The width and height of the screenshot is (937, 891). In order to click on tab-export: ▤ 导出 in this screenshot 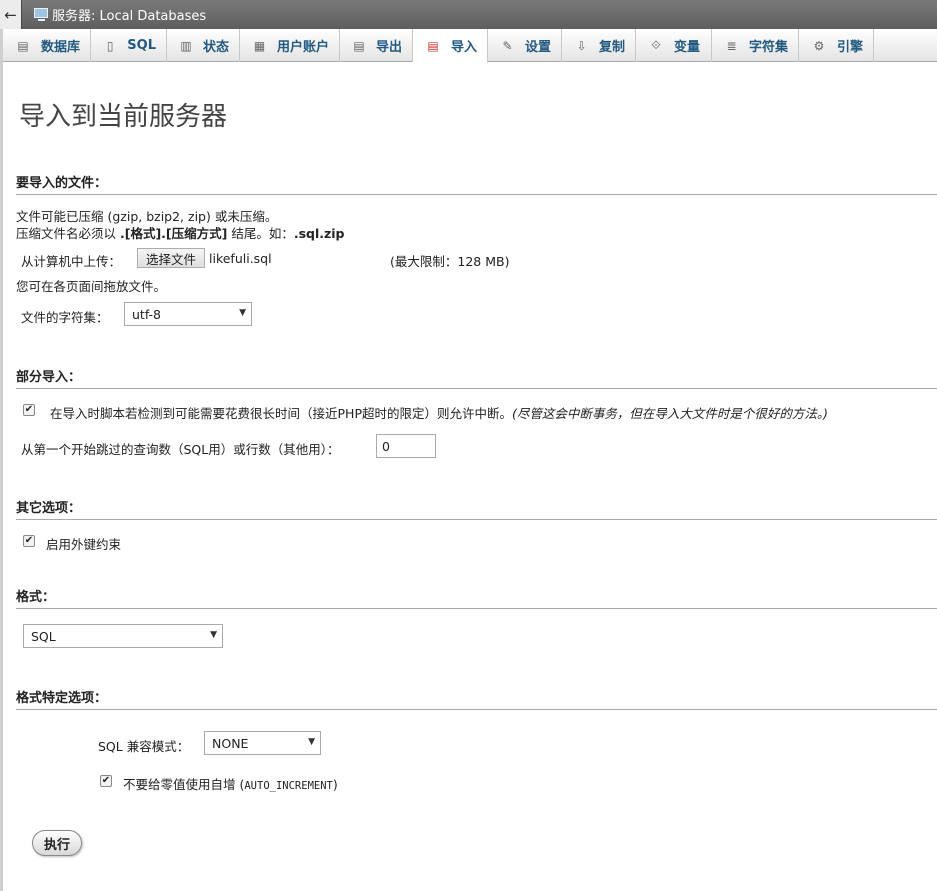, I will do `click(376, 45)`.